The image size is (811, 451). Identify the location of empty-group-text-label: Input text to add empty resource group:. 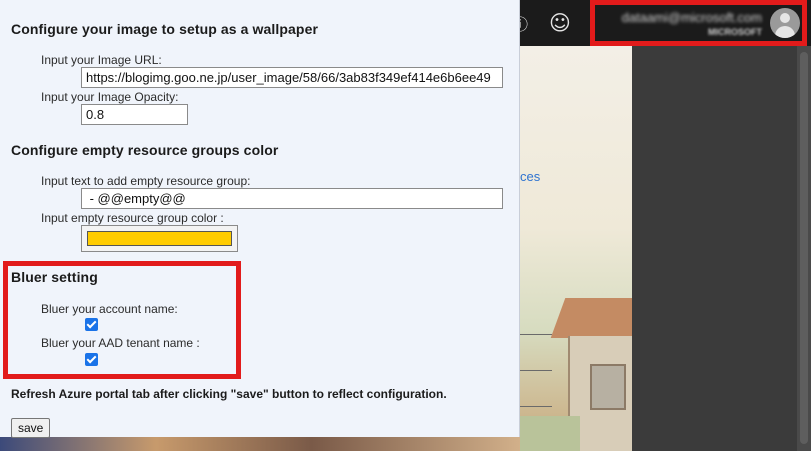
(146, 181).